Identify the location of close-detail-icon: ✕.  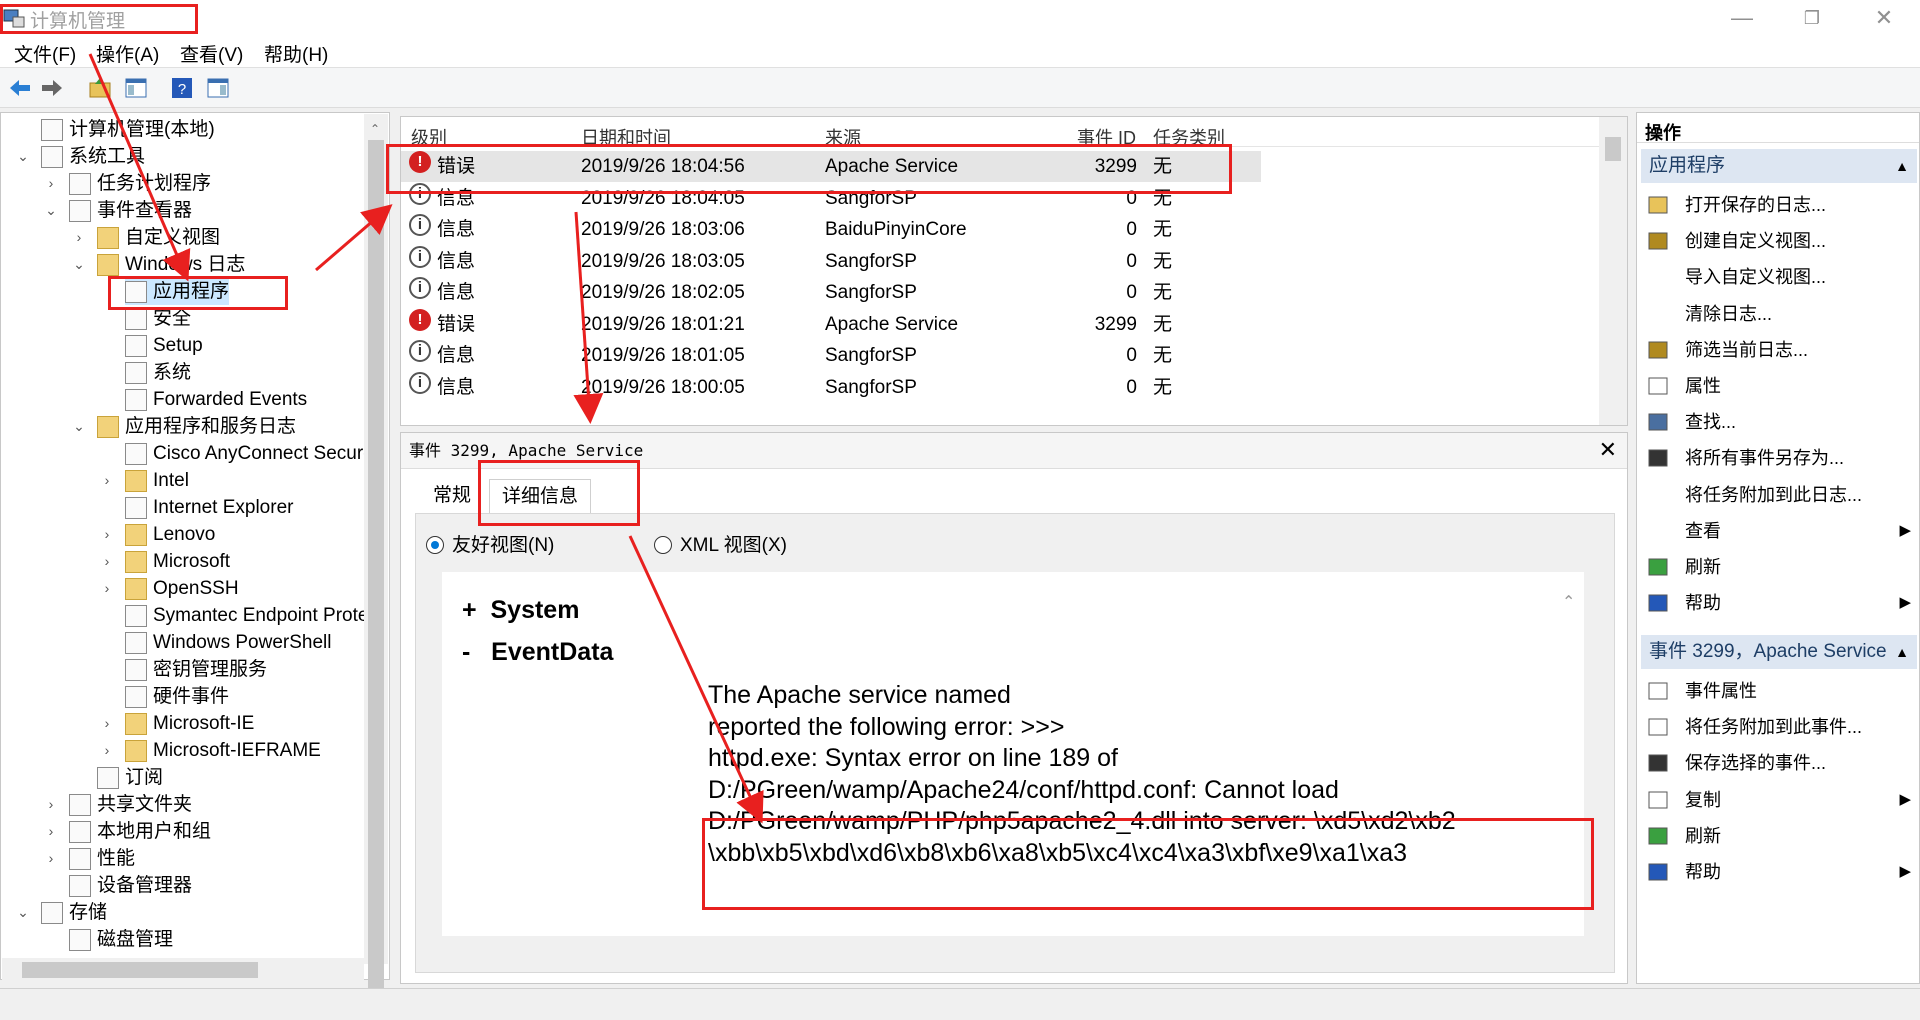
(1608, 450).